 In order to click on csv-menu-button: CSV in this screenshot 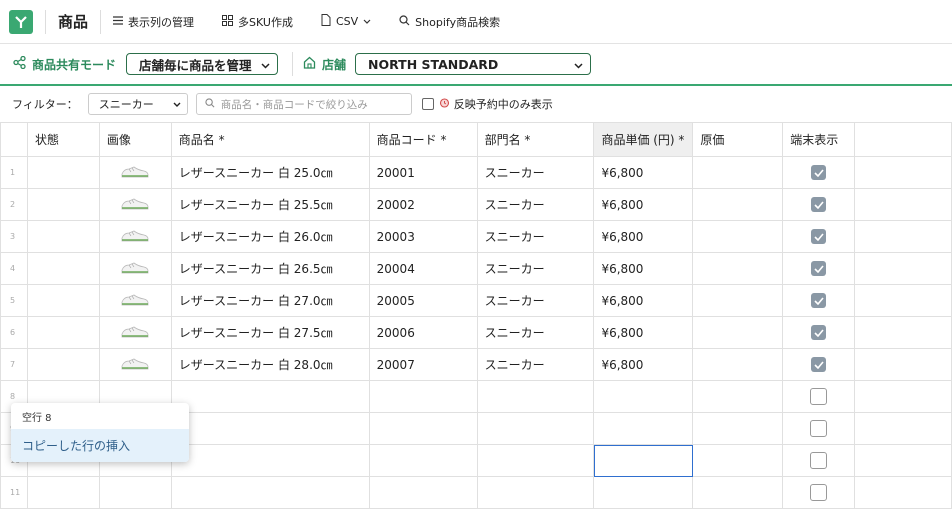, I will do `click(346, 21)`.